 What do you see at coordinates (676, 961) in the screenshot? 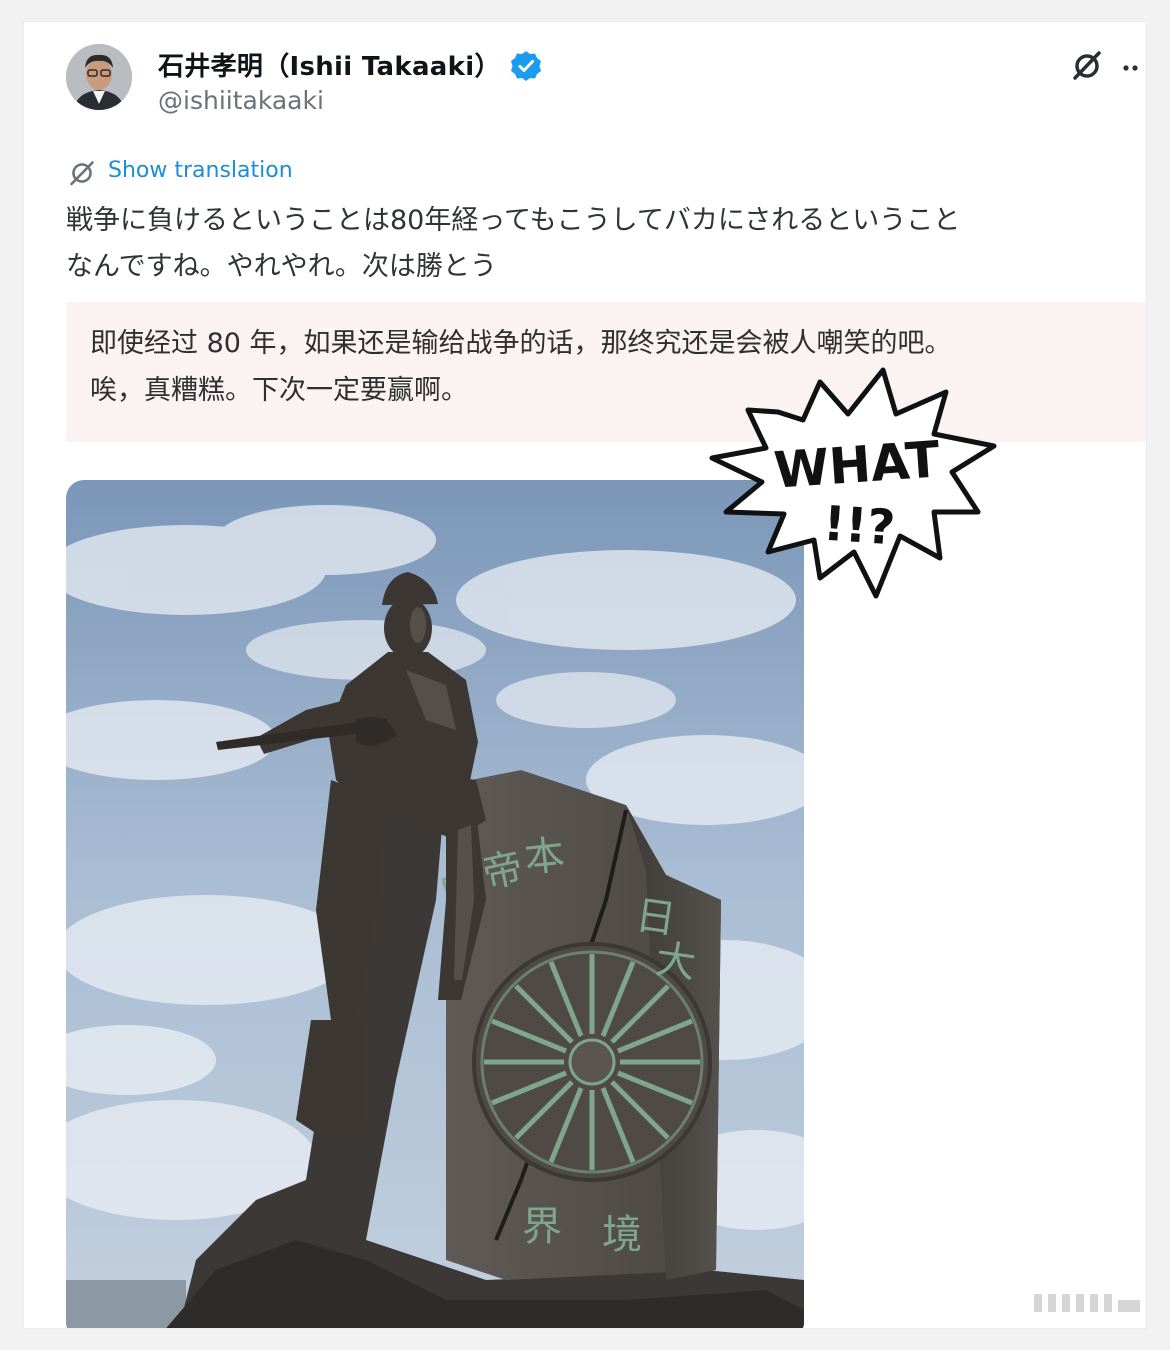
I see `inscription-char: 大` at bounding box center [676, 961].